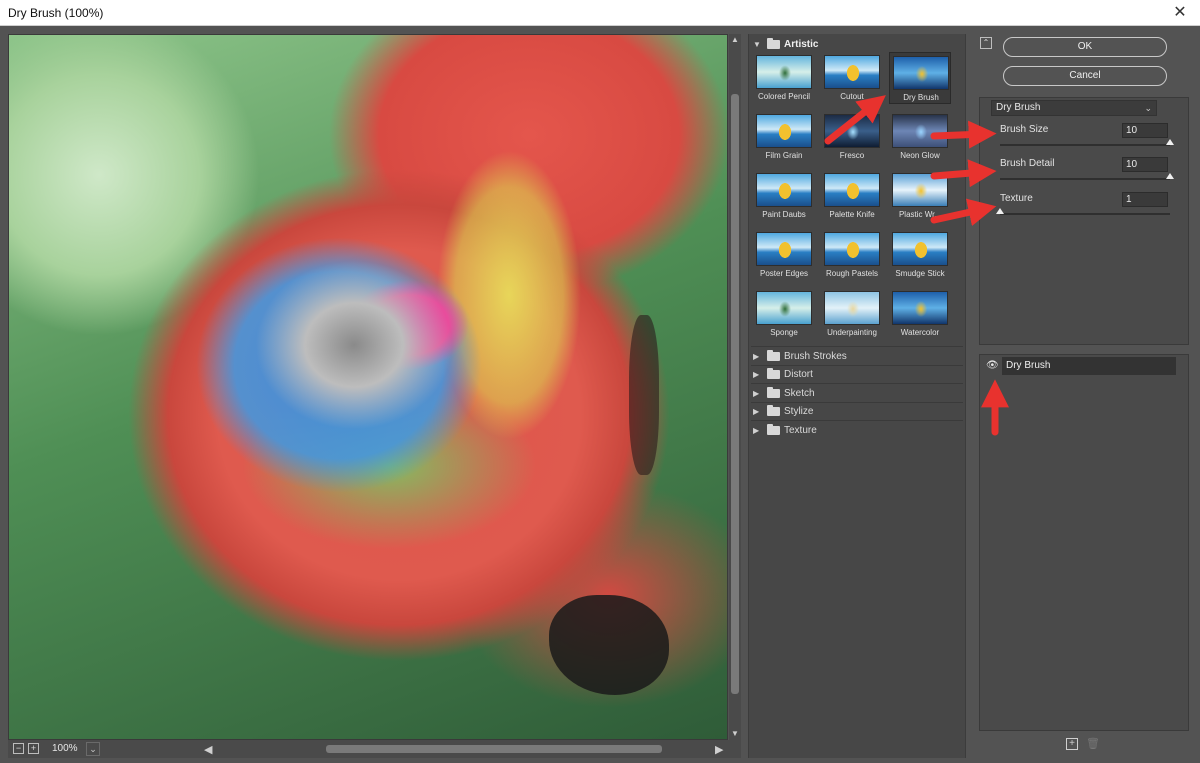  I want to click on eye-icon: 👁, so click(992, 366).